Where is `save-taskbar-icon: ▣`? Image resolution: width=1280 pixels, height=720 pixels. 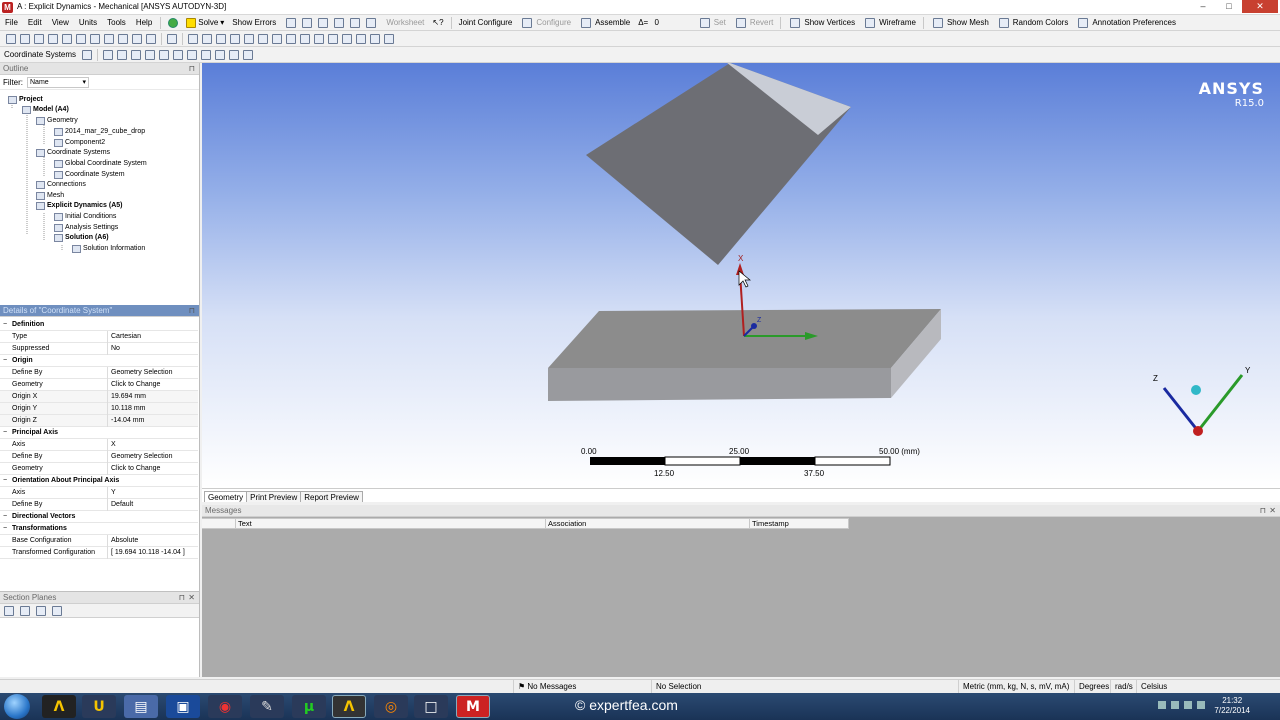
save-taskbar-icon: ▣ is located at coordinates (183, 706).